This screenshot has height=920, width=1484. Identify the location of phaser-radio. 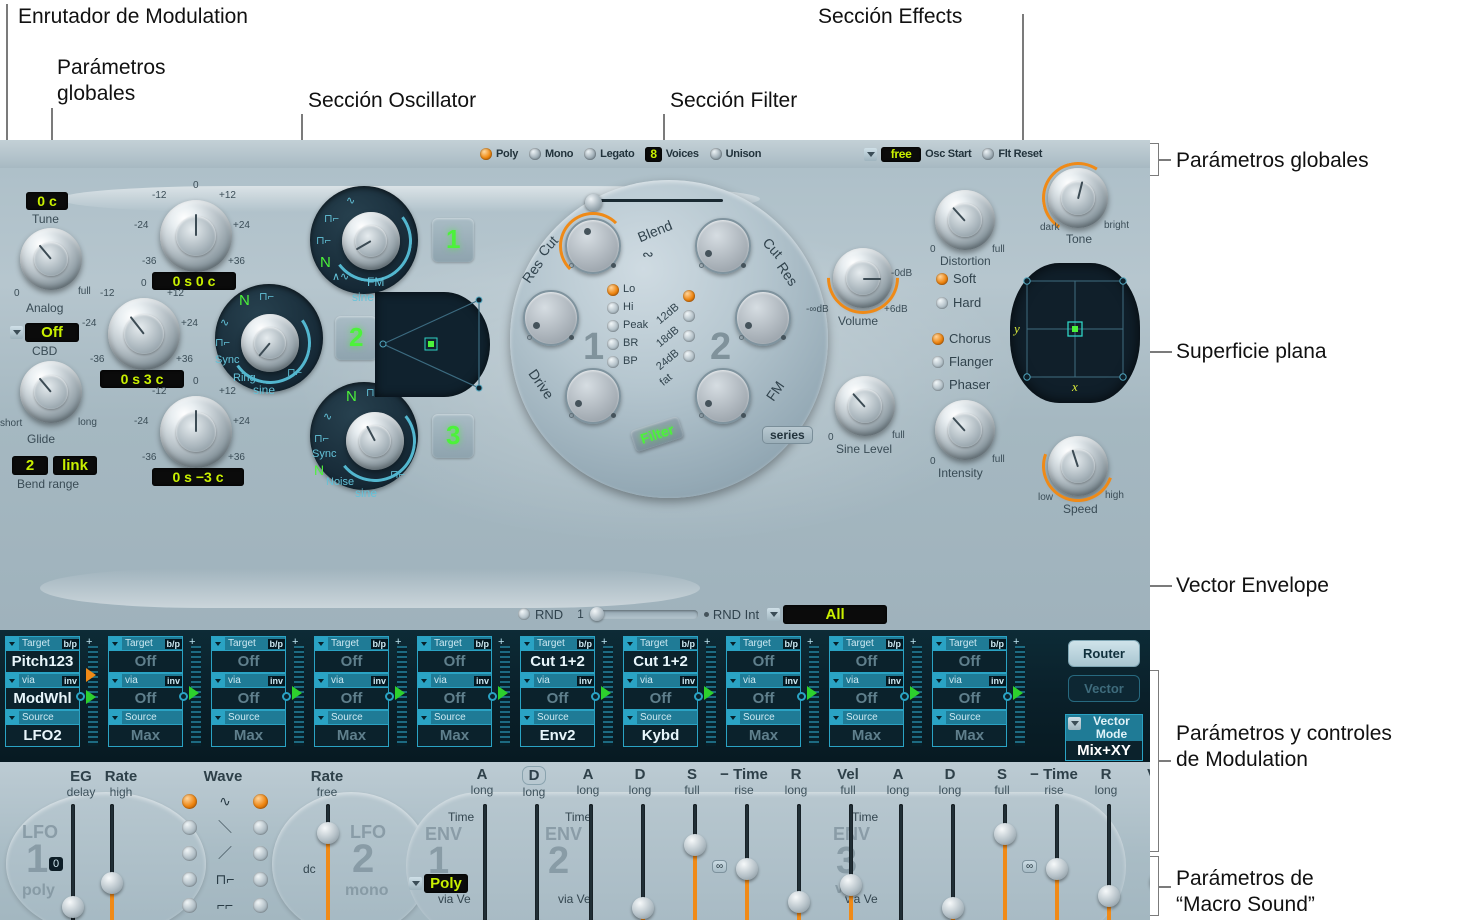
(938, 384).